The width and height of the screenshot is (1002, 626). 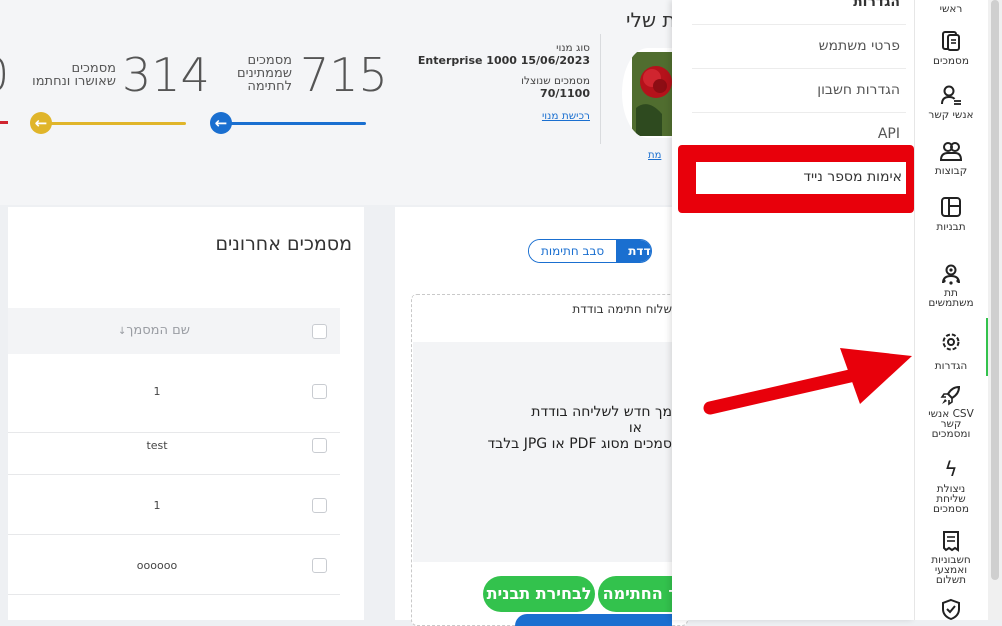 What do you see at coordinates (573, 48) in the screenshot?
I see `plan-label: סוג מנוי` at bounding box center [573, 48].